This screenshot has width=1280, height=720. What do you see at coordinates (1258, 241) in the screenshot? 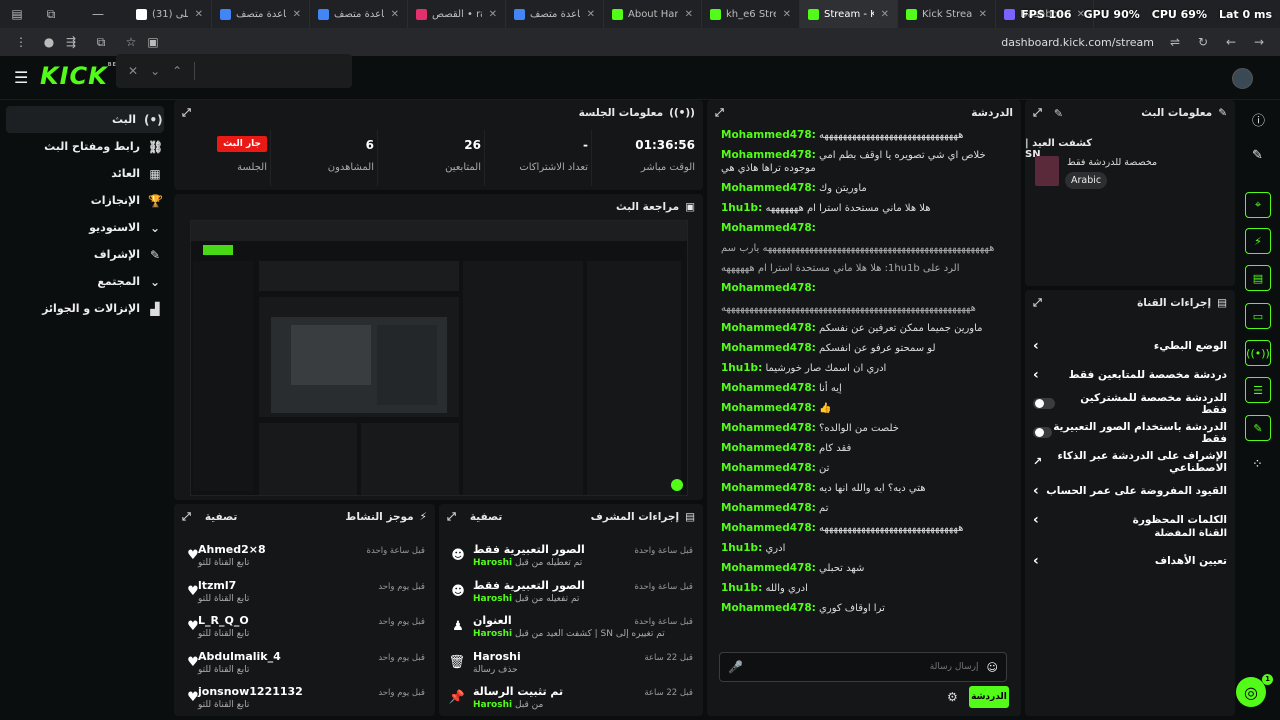
I see `bolt-button: ⚡` at bounding box center [1258, 241].